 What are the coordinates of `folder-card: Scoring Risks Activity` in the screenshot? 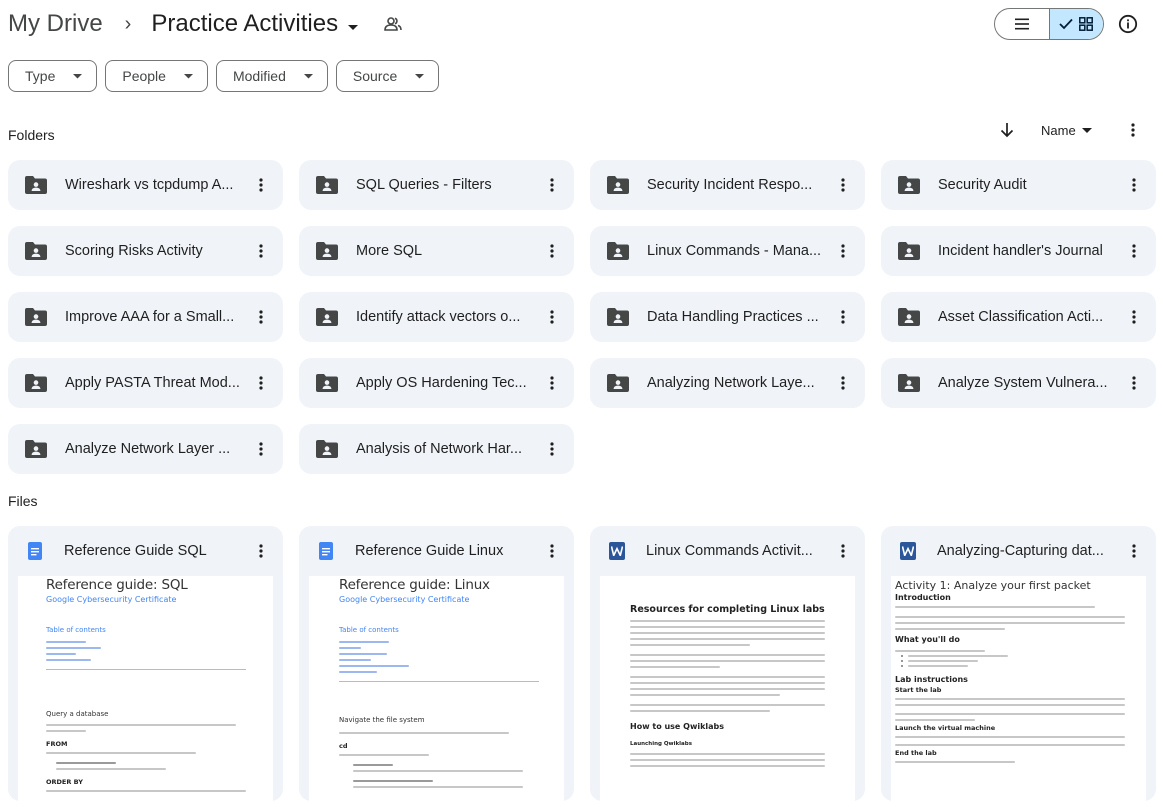 It's located at (145, 251).